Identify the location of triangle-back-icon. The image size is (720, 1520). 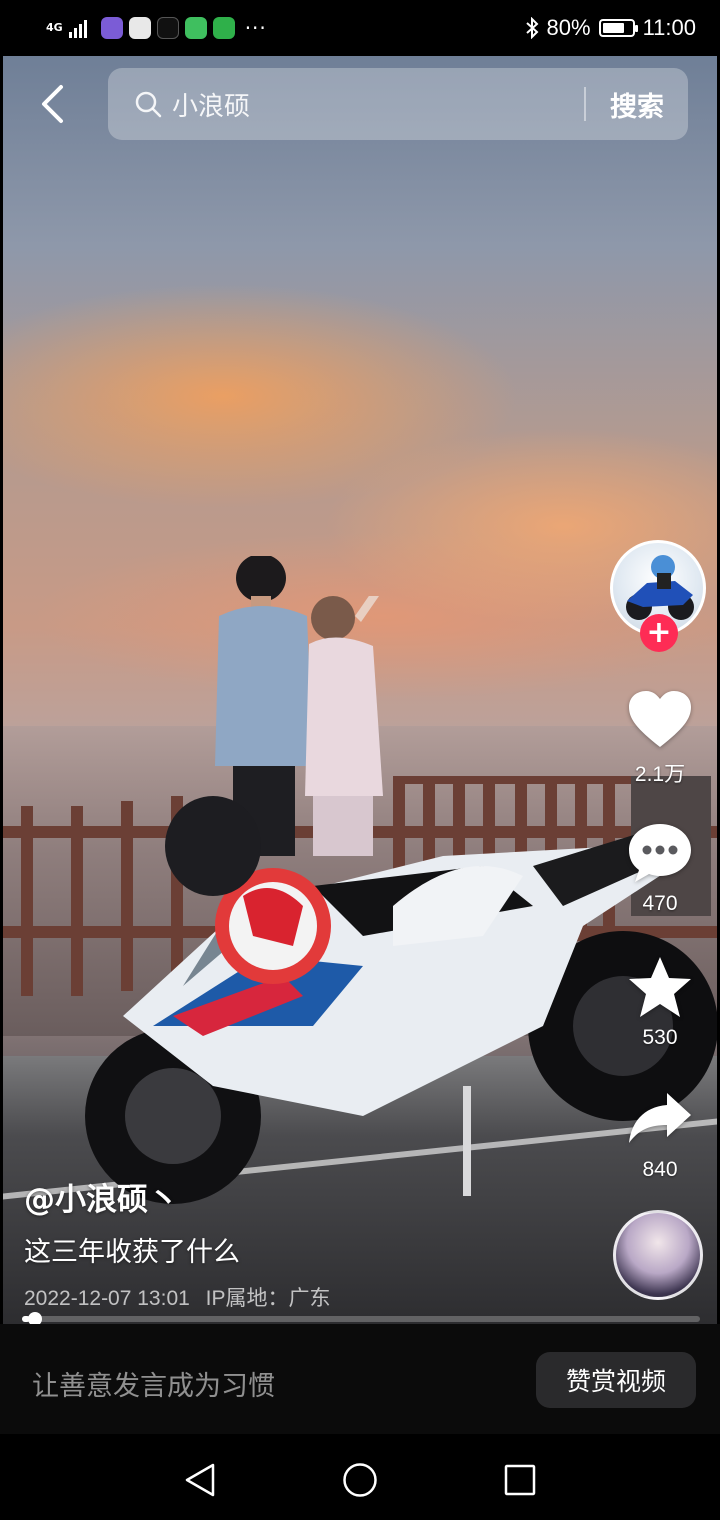
(200, 1480).